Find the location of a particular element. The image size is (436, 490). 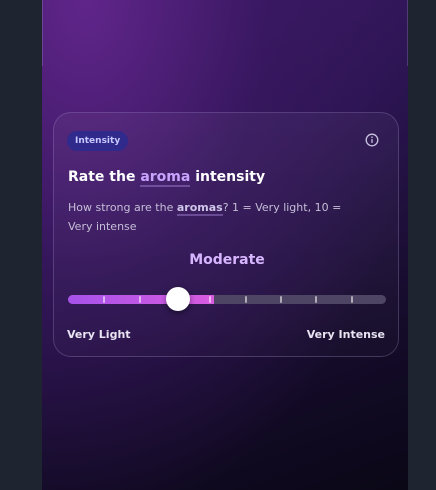

min-label: Very Light is located at coordinates (99, 334).